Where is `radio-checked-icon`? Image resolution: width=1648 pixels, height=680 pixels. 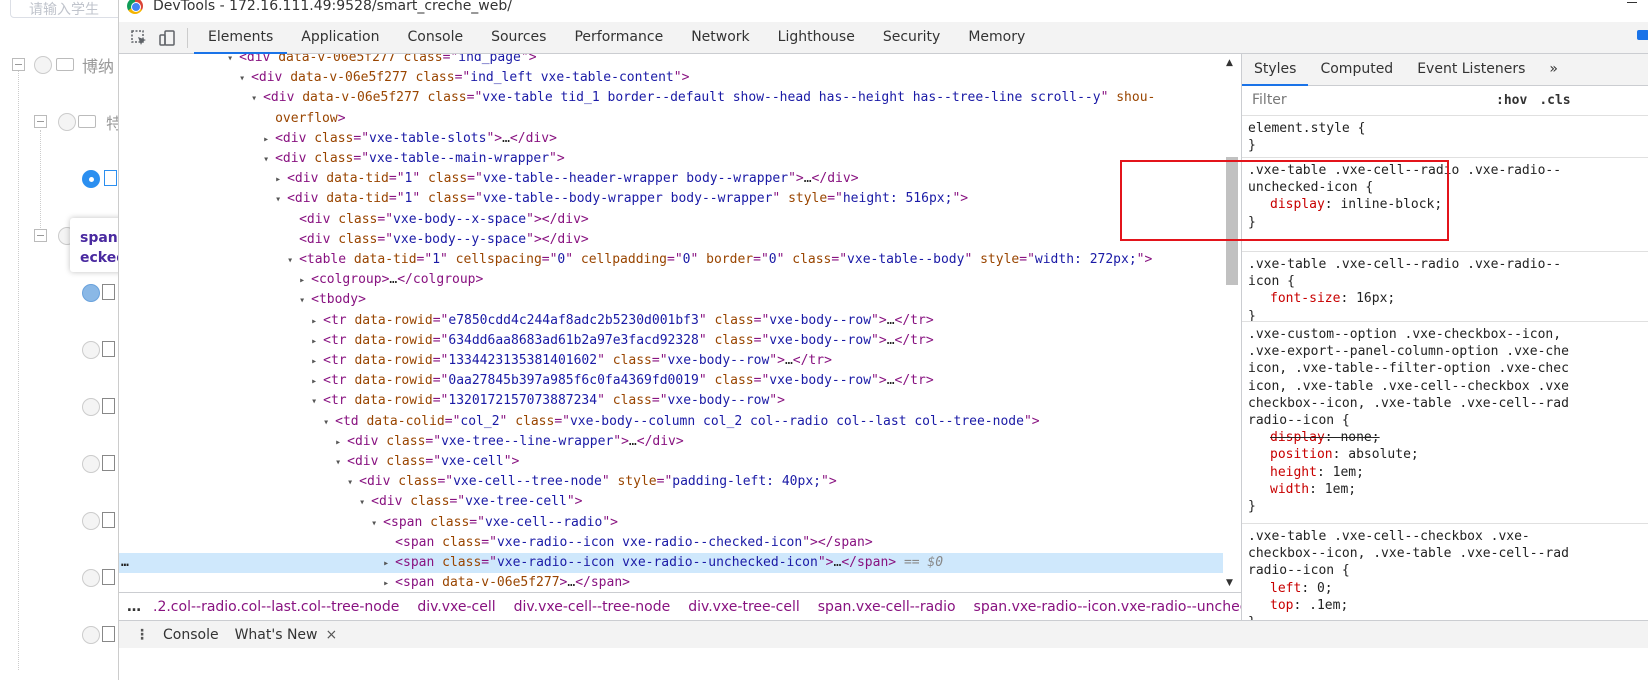 radio-checked-icon is located at coordinates (91, 179).